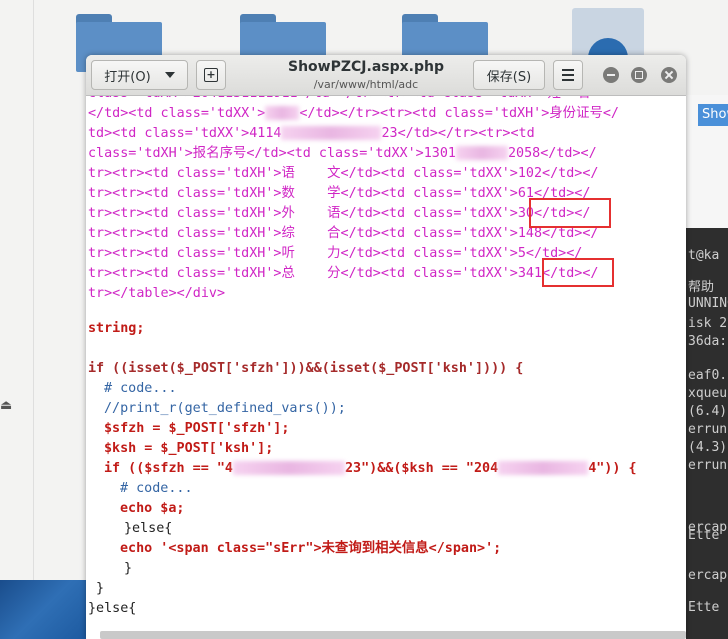 The height and width of the screenshot is (639, 728). What do you see at coordinates (157, 293) in the screenshot?
I see `code-line: tr></table></div>` at bounding box center [157, 293].